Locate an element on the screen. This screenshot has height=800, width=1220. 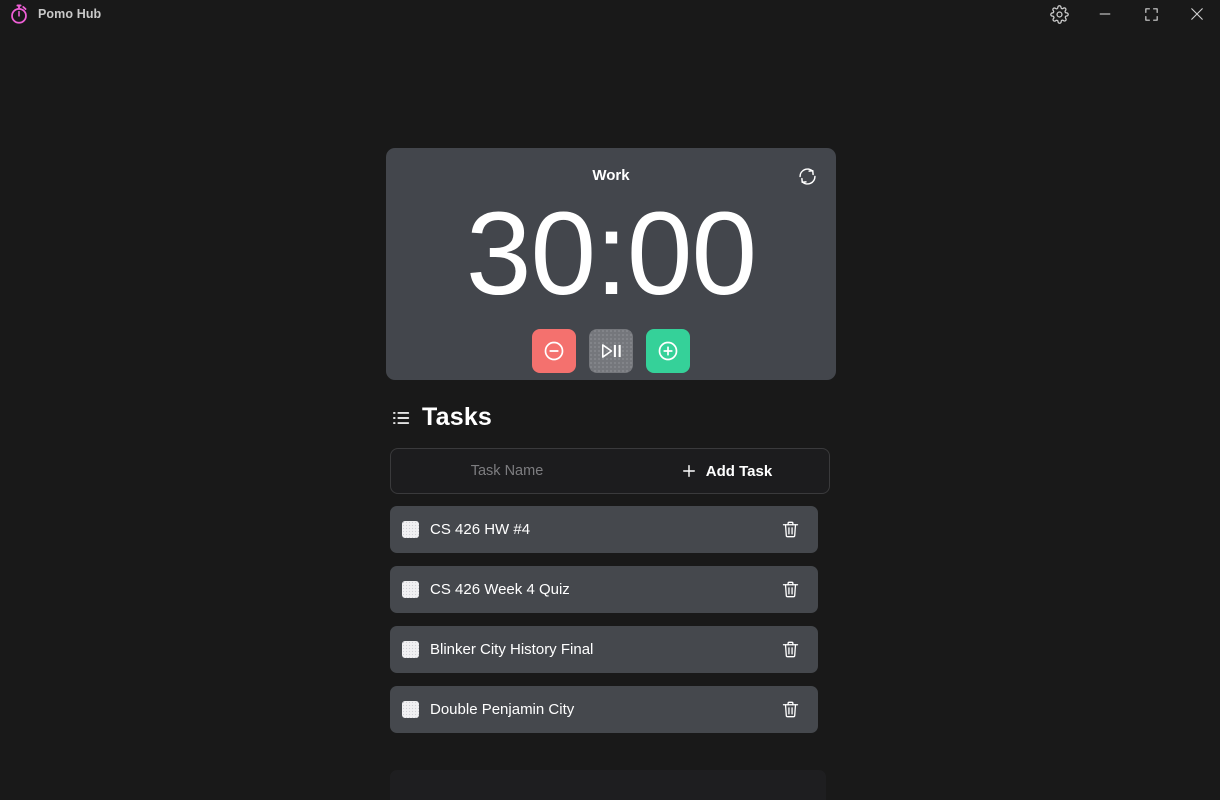
close-button is located at coordinates (1197, 14).